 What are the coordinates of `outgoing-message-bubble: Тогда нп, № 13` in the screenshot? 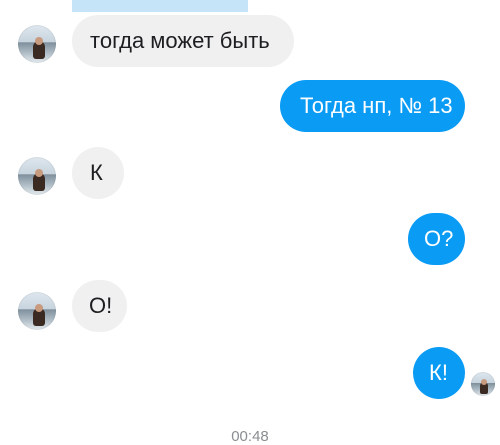 It's located at (372, 106).